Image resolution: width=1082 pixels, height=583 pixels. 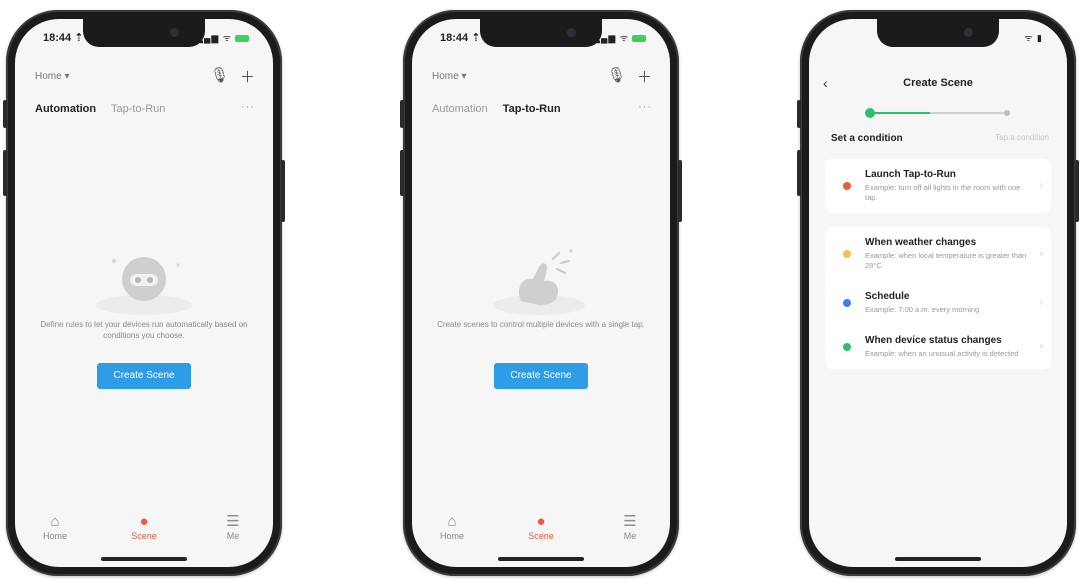 I want to click on step-progress, so click(x=937, y=113).